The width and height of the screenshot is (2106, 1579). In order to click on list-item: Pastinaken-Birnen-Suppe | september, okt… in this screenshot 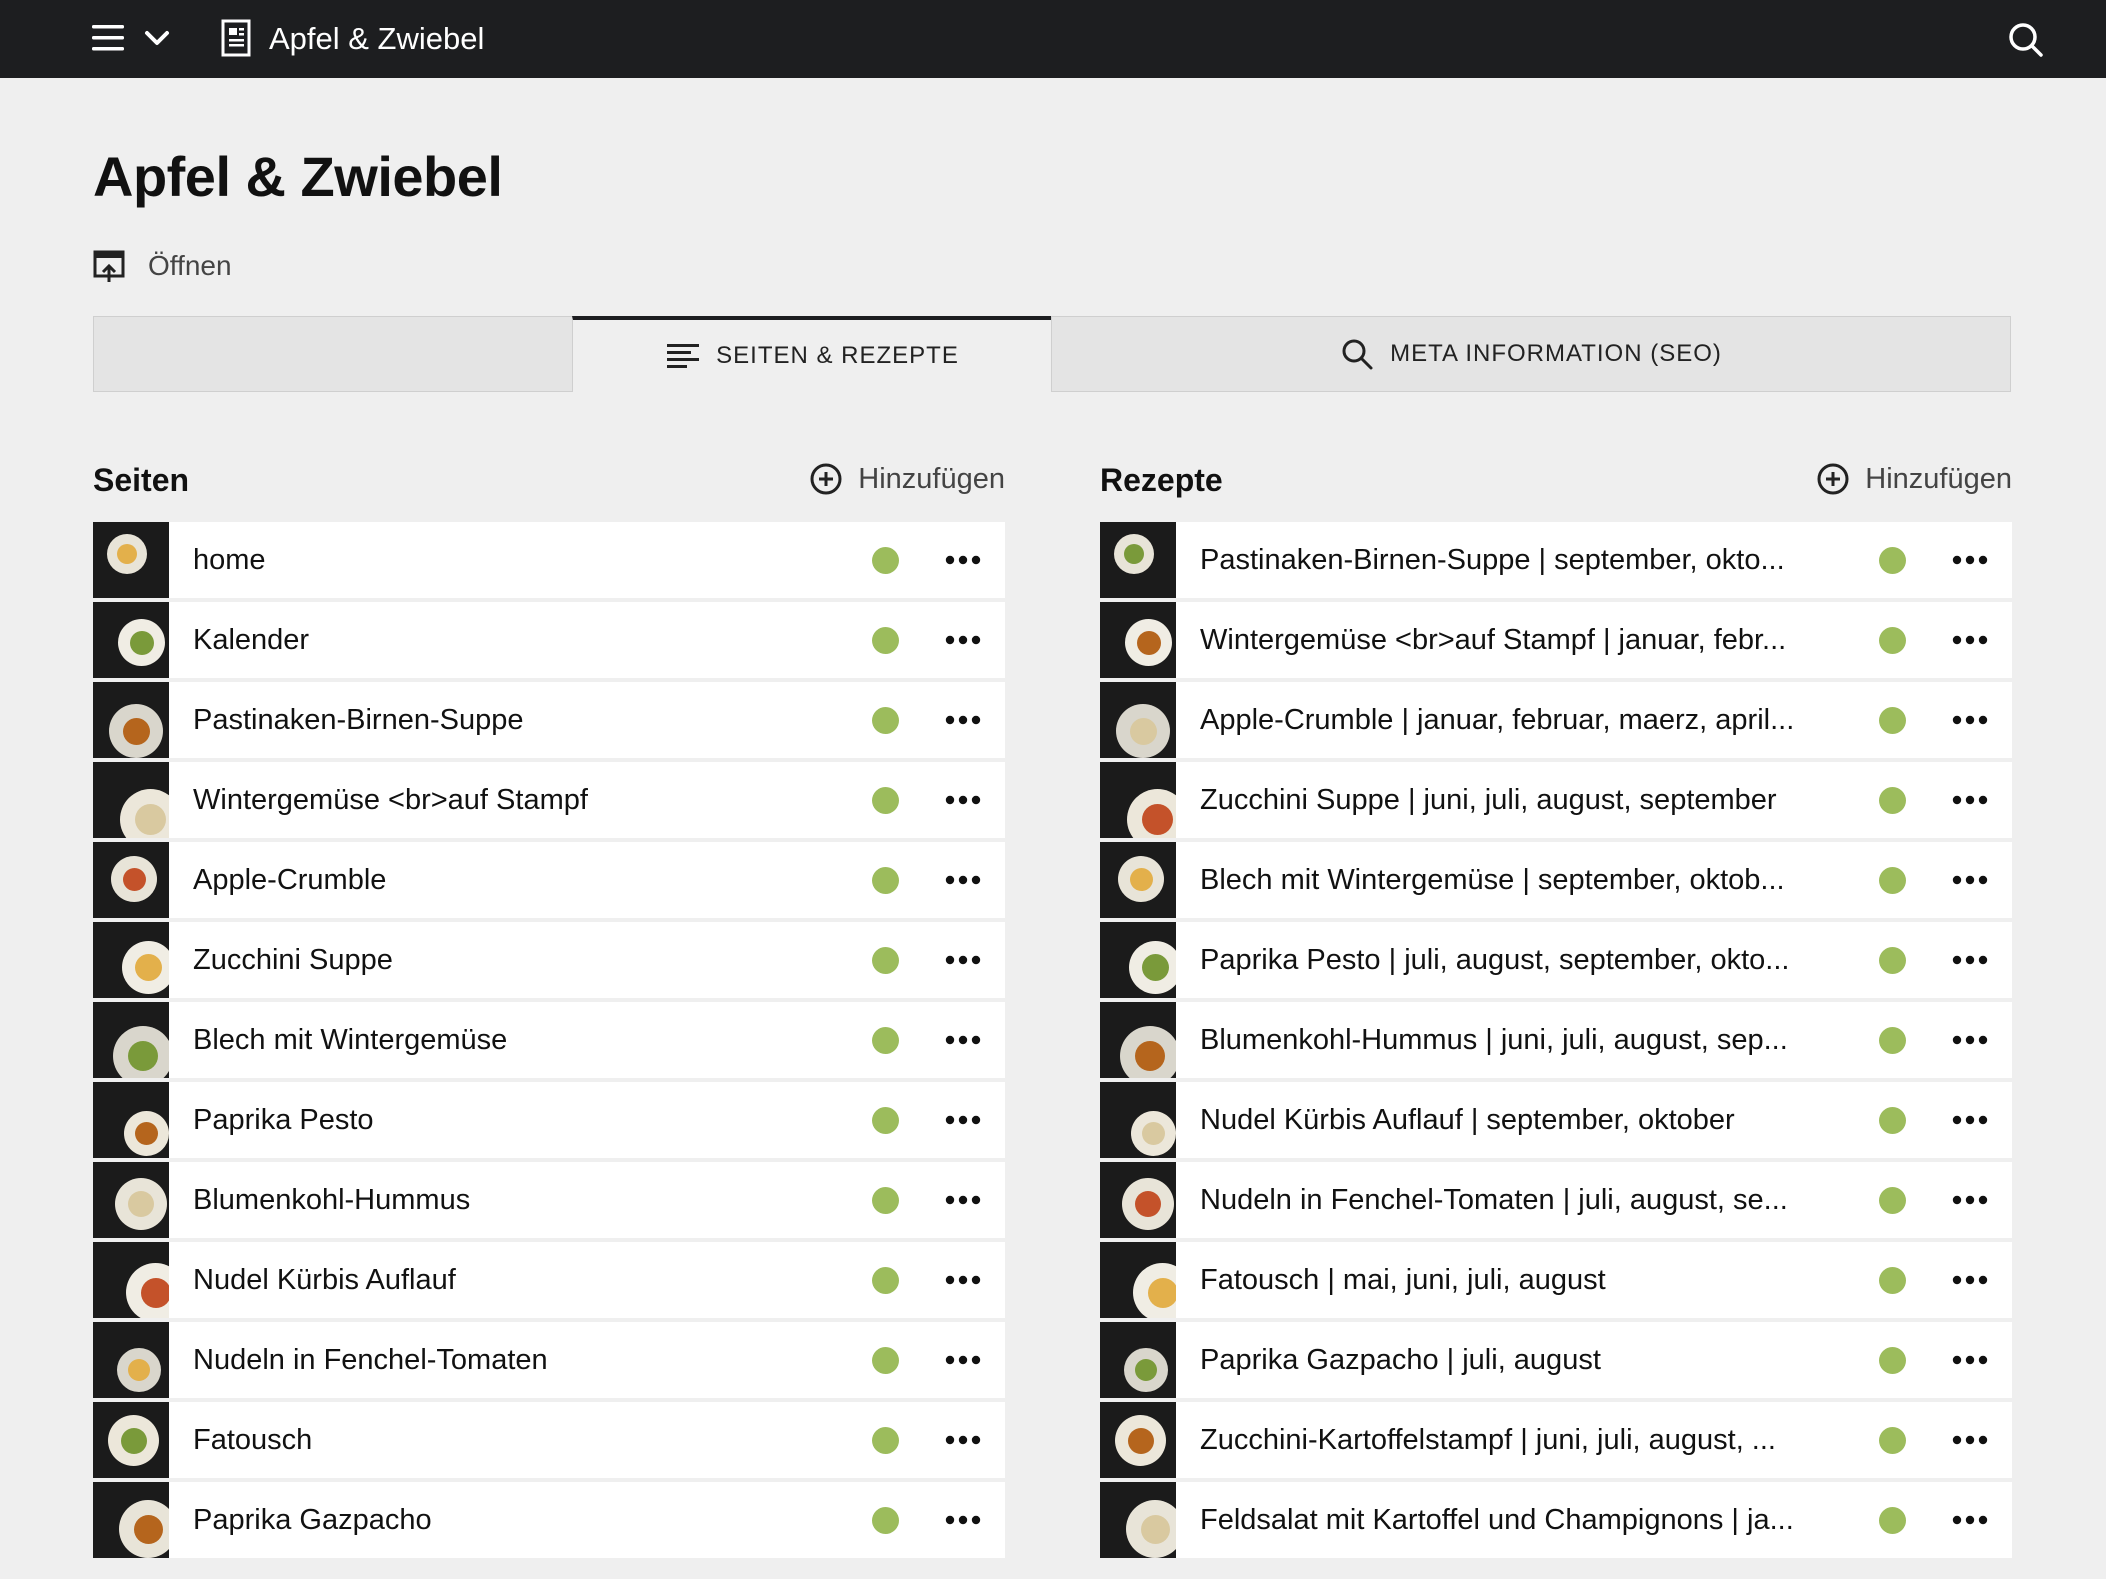, I will do `click(1556, 560)`.